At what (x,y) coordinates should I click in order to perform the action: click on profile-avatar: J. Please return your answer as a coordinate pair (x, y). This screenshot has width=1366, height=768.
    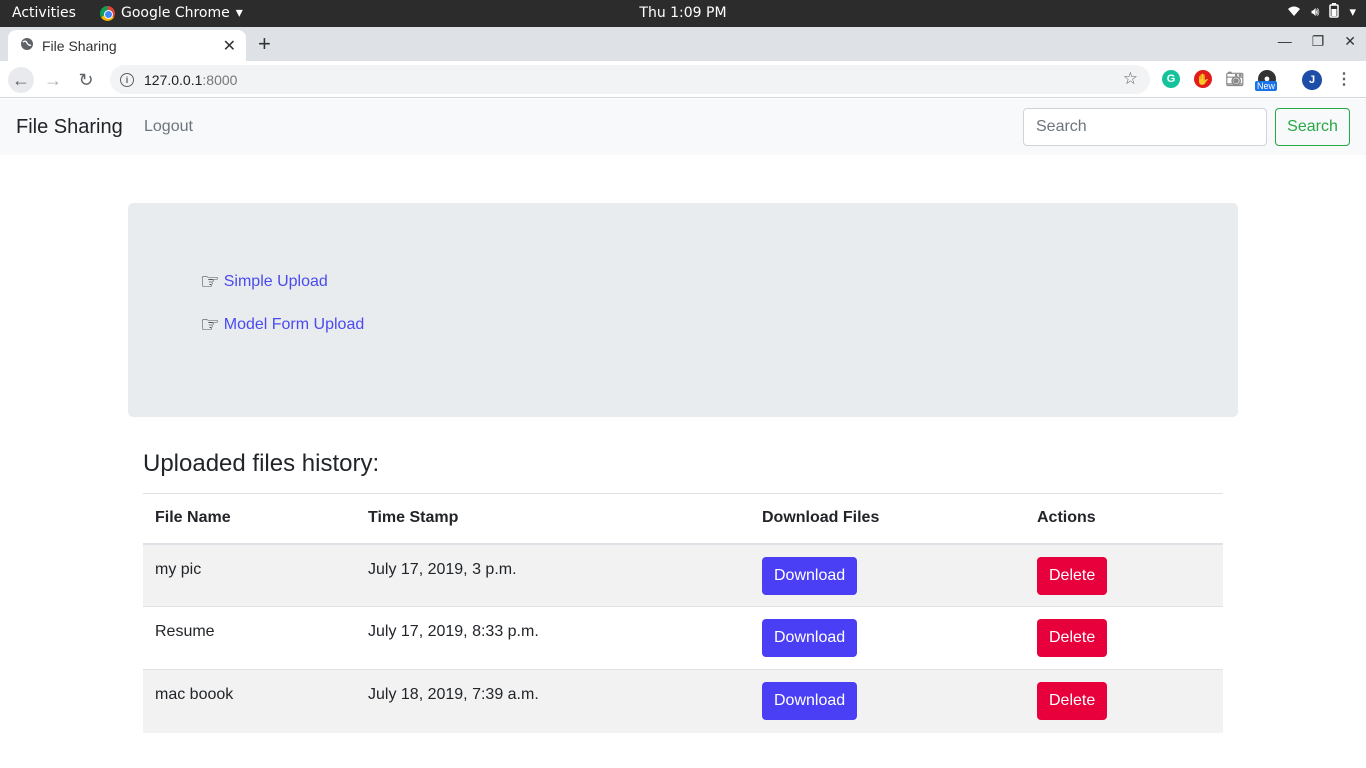
    Looking at the image, I should click on (1312, 80).